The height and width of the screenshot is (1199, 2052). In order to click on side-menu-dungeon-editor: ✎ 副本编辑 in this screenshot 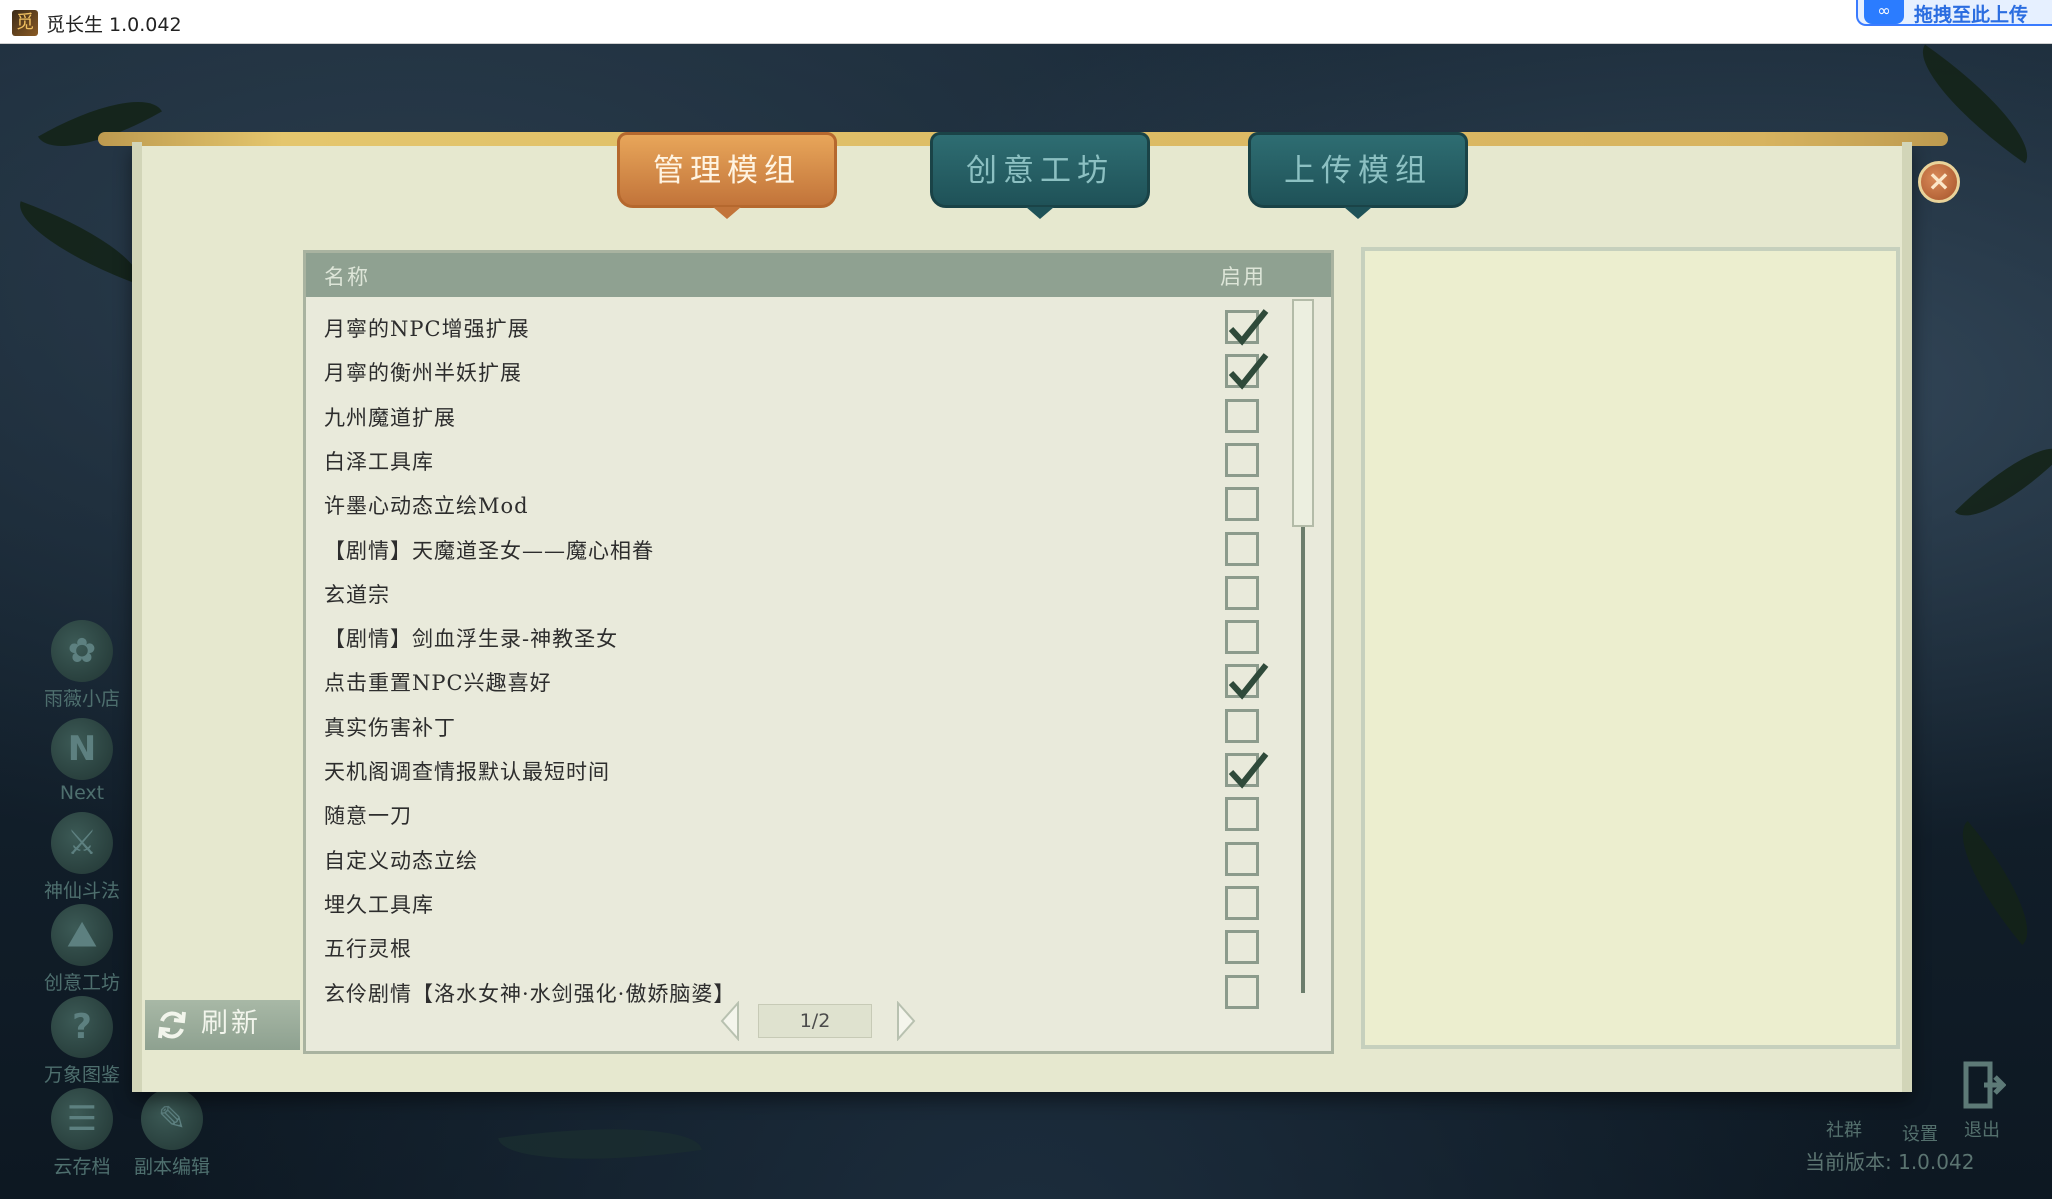, I will do `click(172, 1133)`.